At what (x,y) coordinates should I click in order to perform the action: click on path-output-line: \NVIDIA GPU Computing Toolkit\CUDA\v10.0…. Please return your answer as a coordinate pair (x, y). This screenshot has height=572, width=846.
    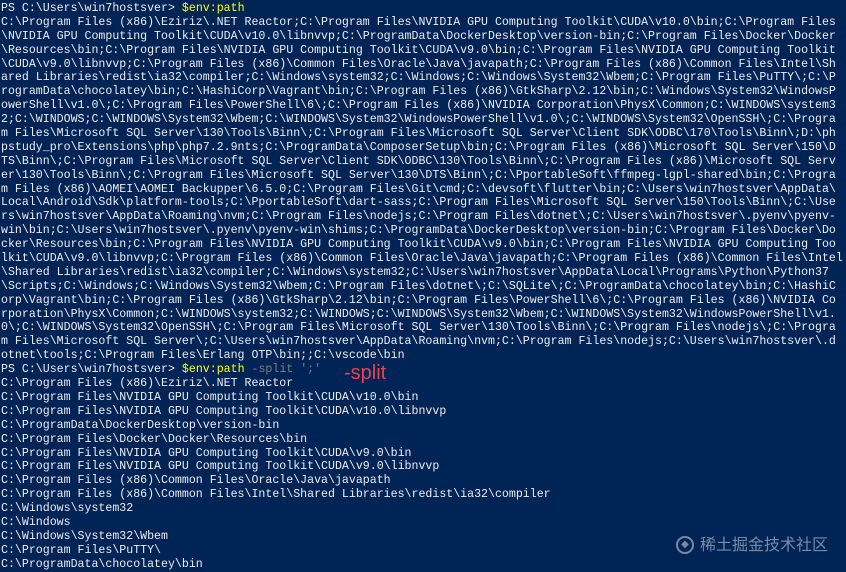
    Looking at the image, I should click on (418, 36).